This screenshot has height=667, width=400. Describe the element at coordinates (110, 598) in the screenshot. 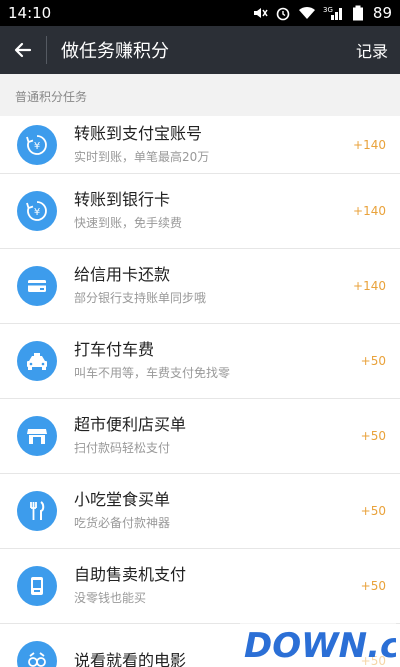

I see `task-subtitle: 没零钱也能买` at that location.